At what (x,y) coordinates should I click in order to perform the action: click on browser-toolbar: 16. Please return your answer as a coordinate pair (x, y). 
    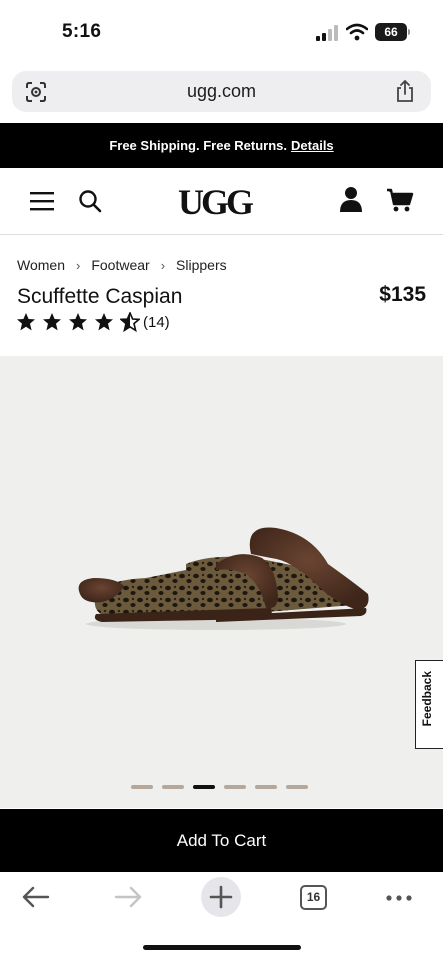
    Looking at the image, I should click on (221, 916).